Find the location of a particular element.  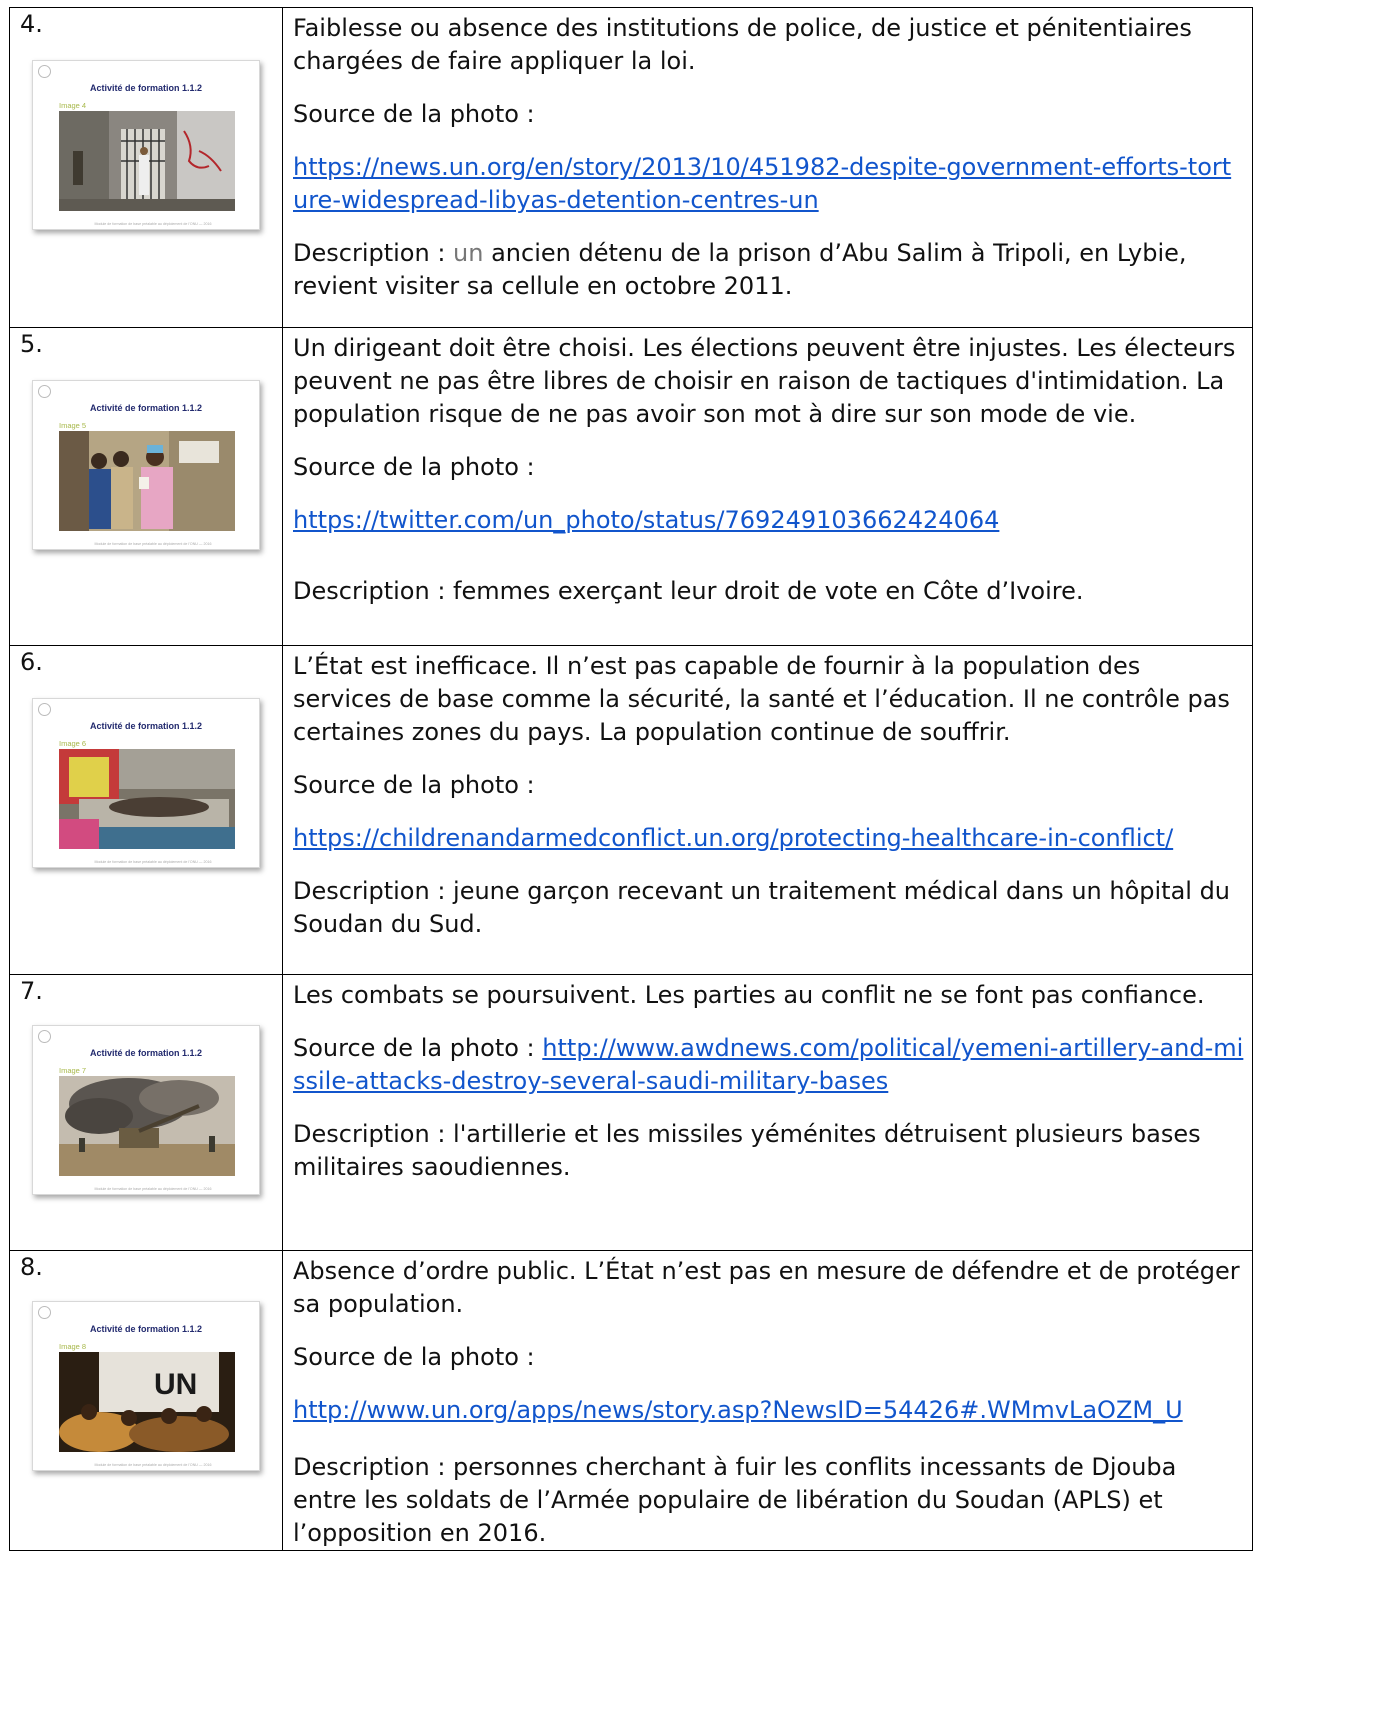

description-prefix: Description : is located at coordinates (373, 253).